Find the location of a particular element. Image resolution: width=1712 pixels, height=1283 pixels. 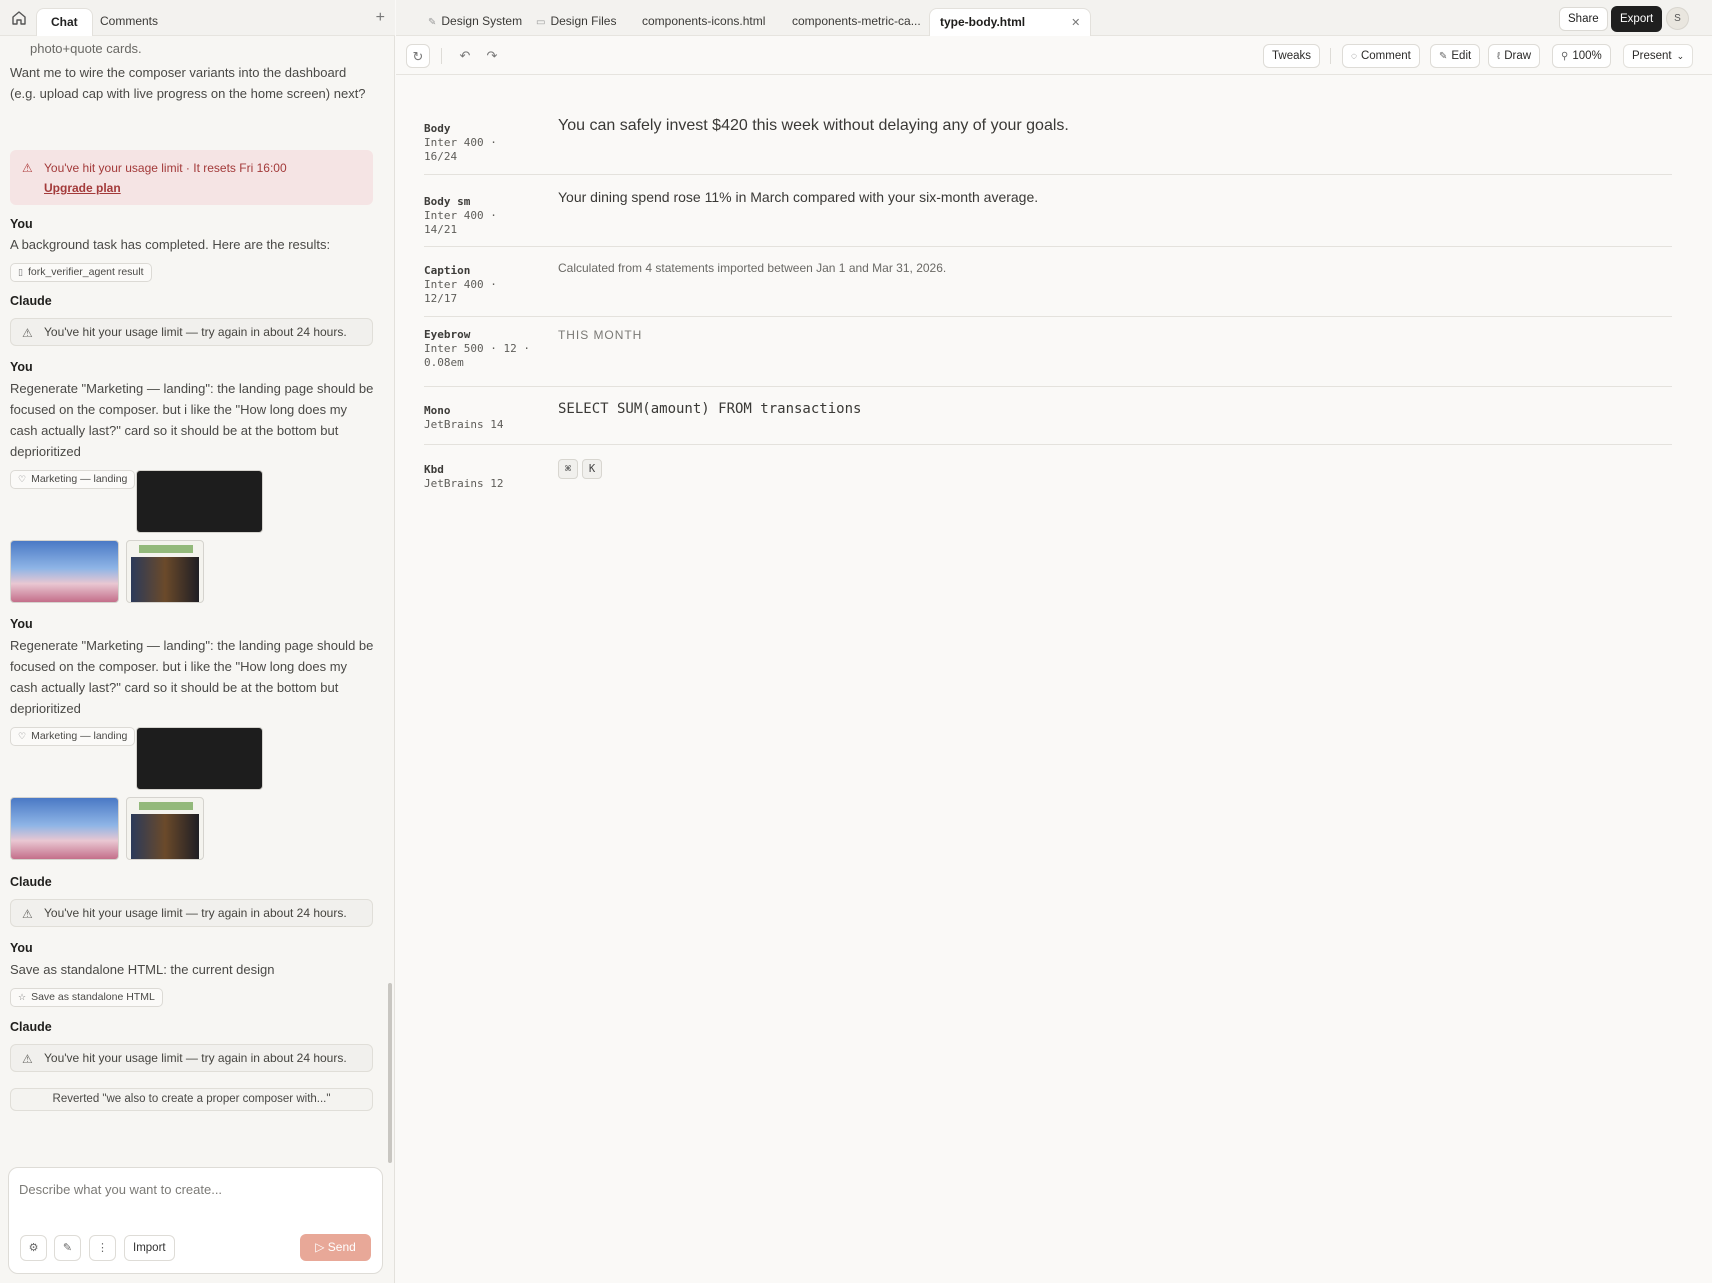

new-chat-plus-icon: + is located at coordinates (380, 18).